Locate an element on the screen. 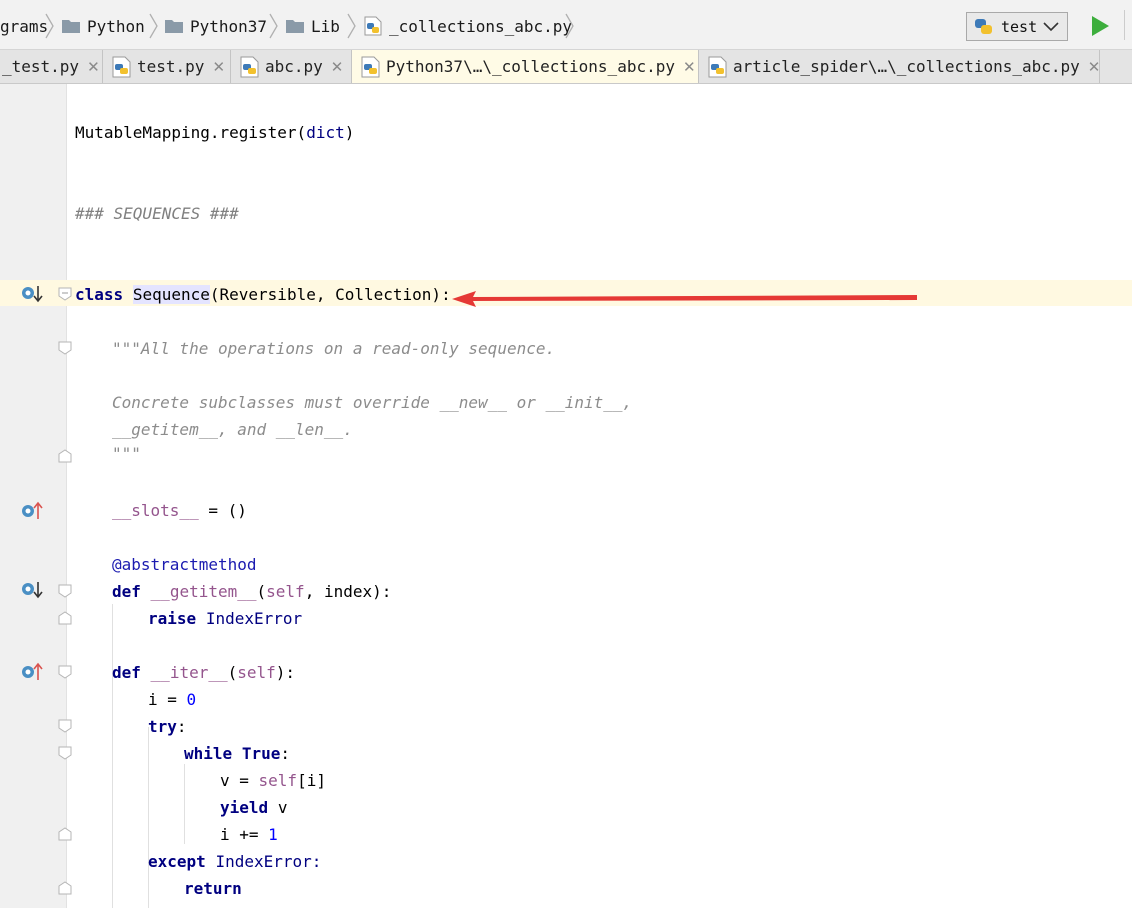  decorator-line: @abstractmethod is located at coordinates (184, 565).